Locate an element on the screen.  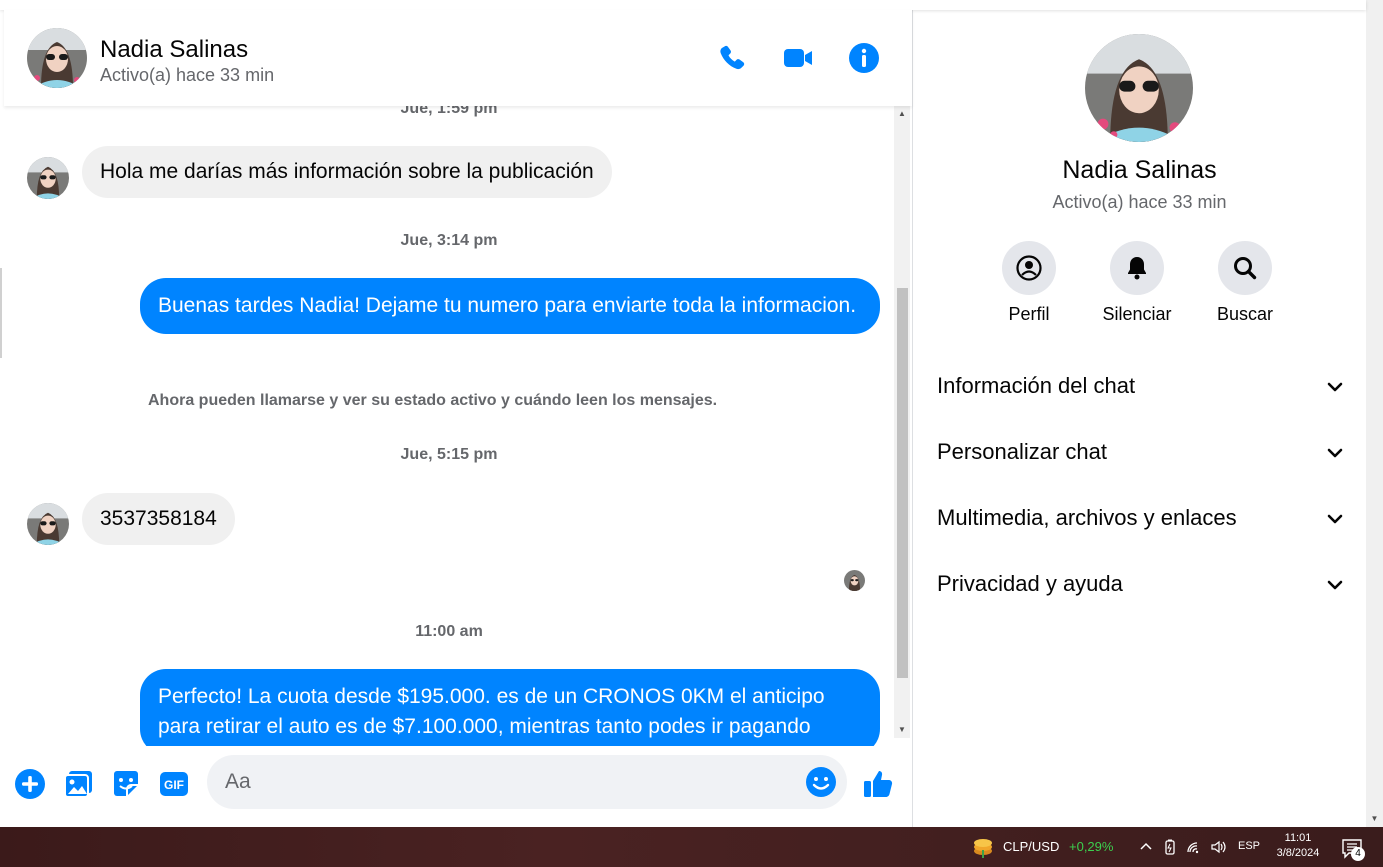
search-label: Buscar is located at coordinates (1245, 314).